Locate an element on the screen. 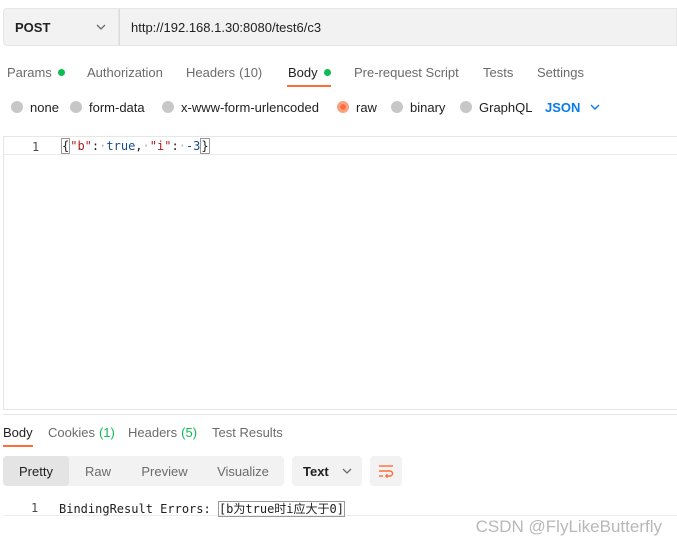  wrap-lines-button is located at coordinates (386, 471).